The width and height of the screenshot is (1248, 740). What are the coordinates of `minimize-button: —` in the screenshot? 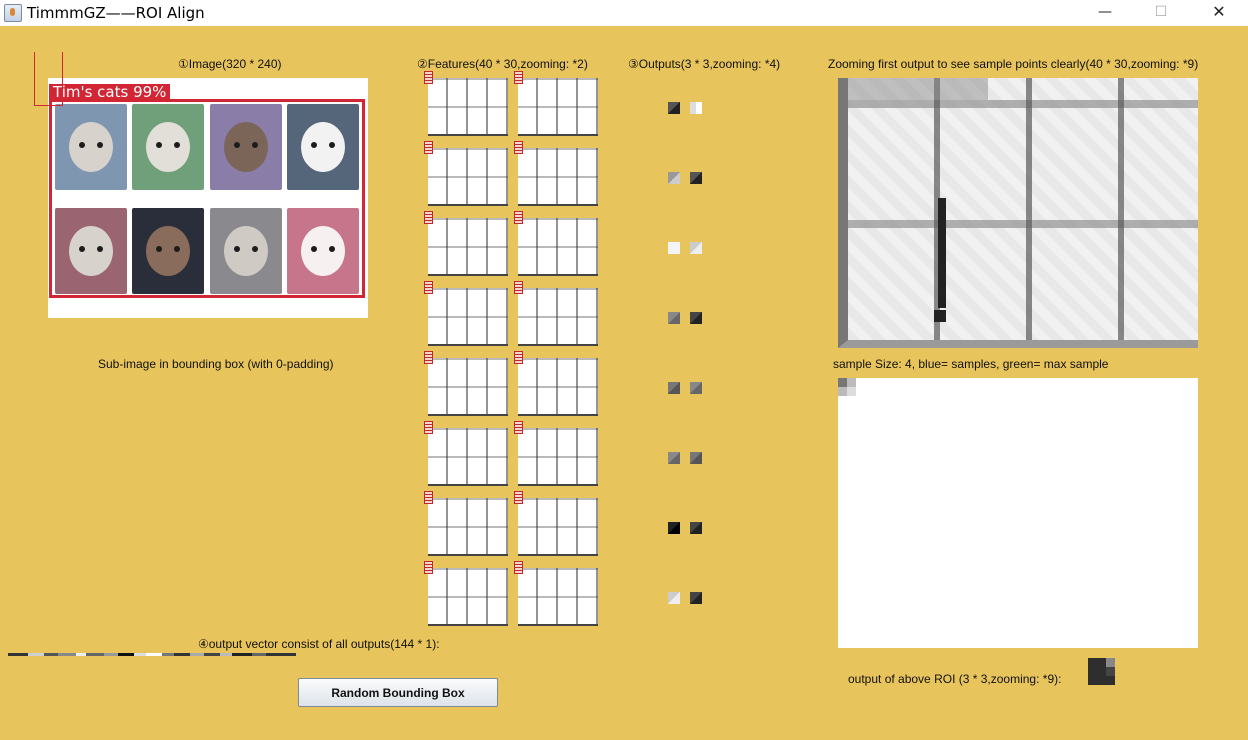 It's located at (1105, 13).